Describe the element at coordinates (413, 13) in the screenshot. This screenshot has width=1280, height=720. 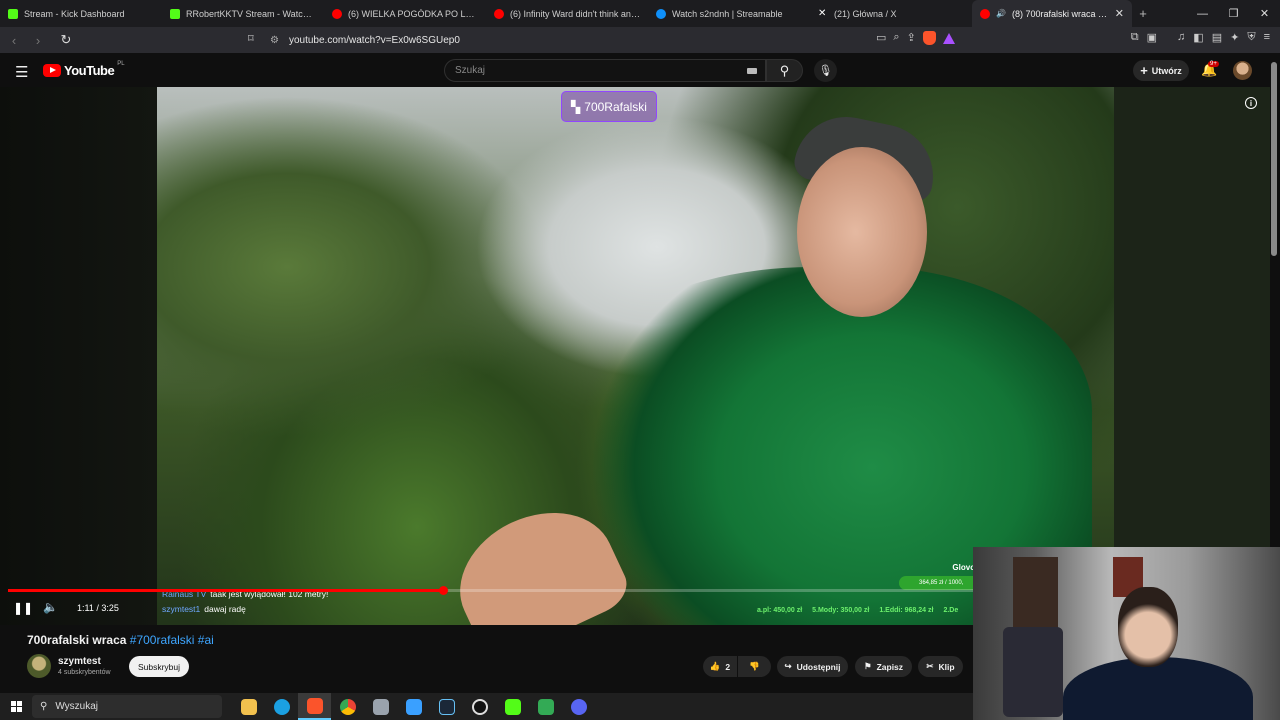
I see `tab-label: (6) WIELKA POGÓDKA PO LATACH (F` at that location.